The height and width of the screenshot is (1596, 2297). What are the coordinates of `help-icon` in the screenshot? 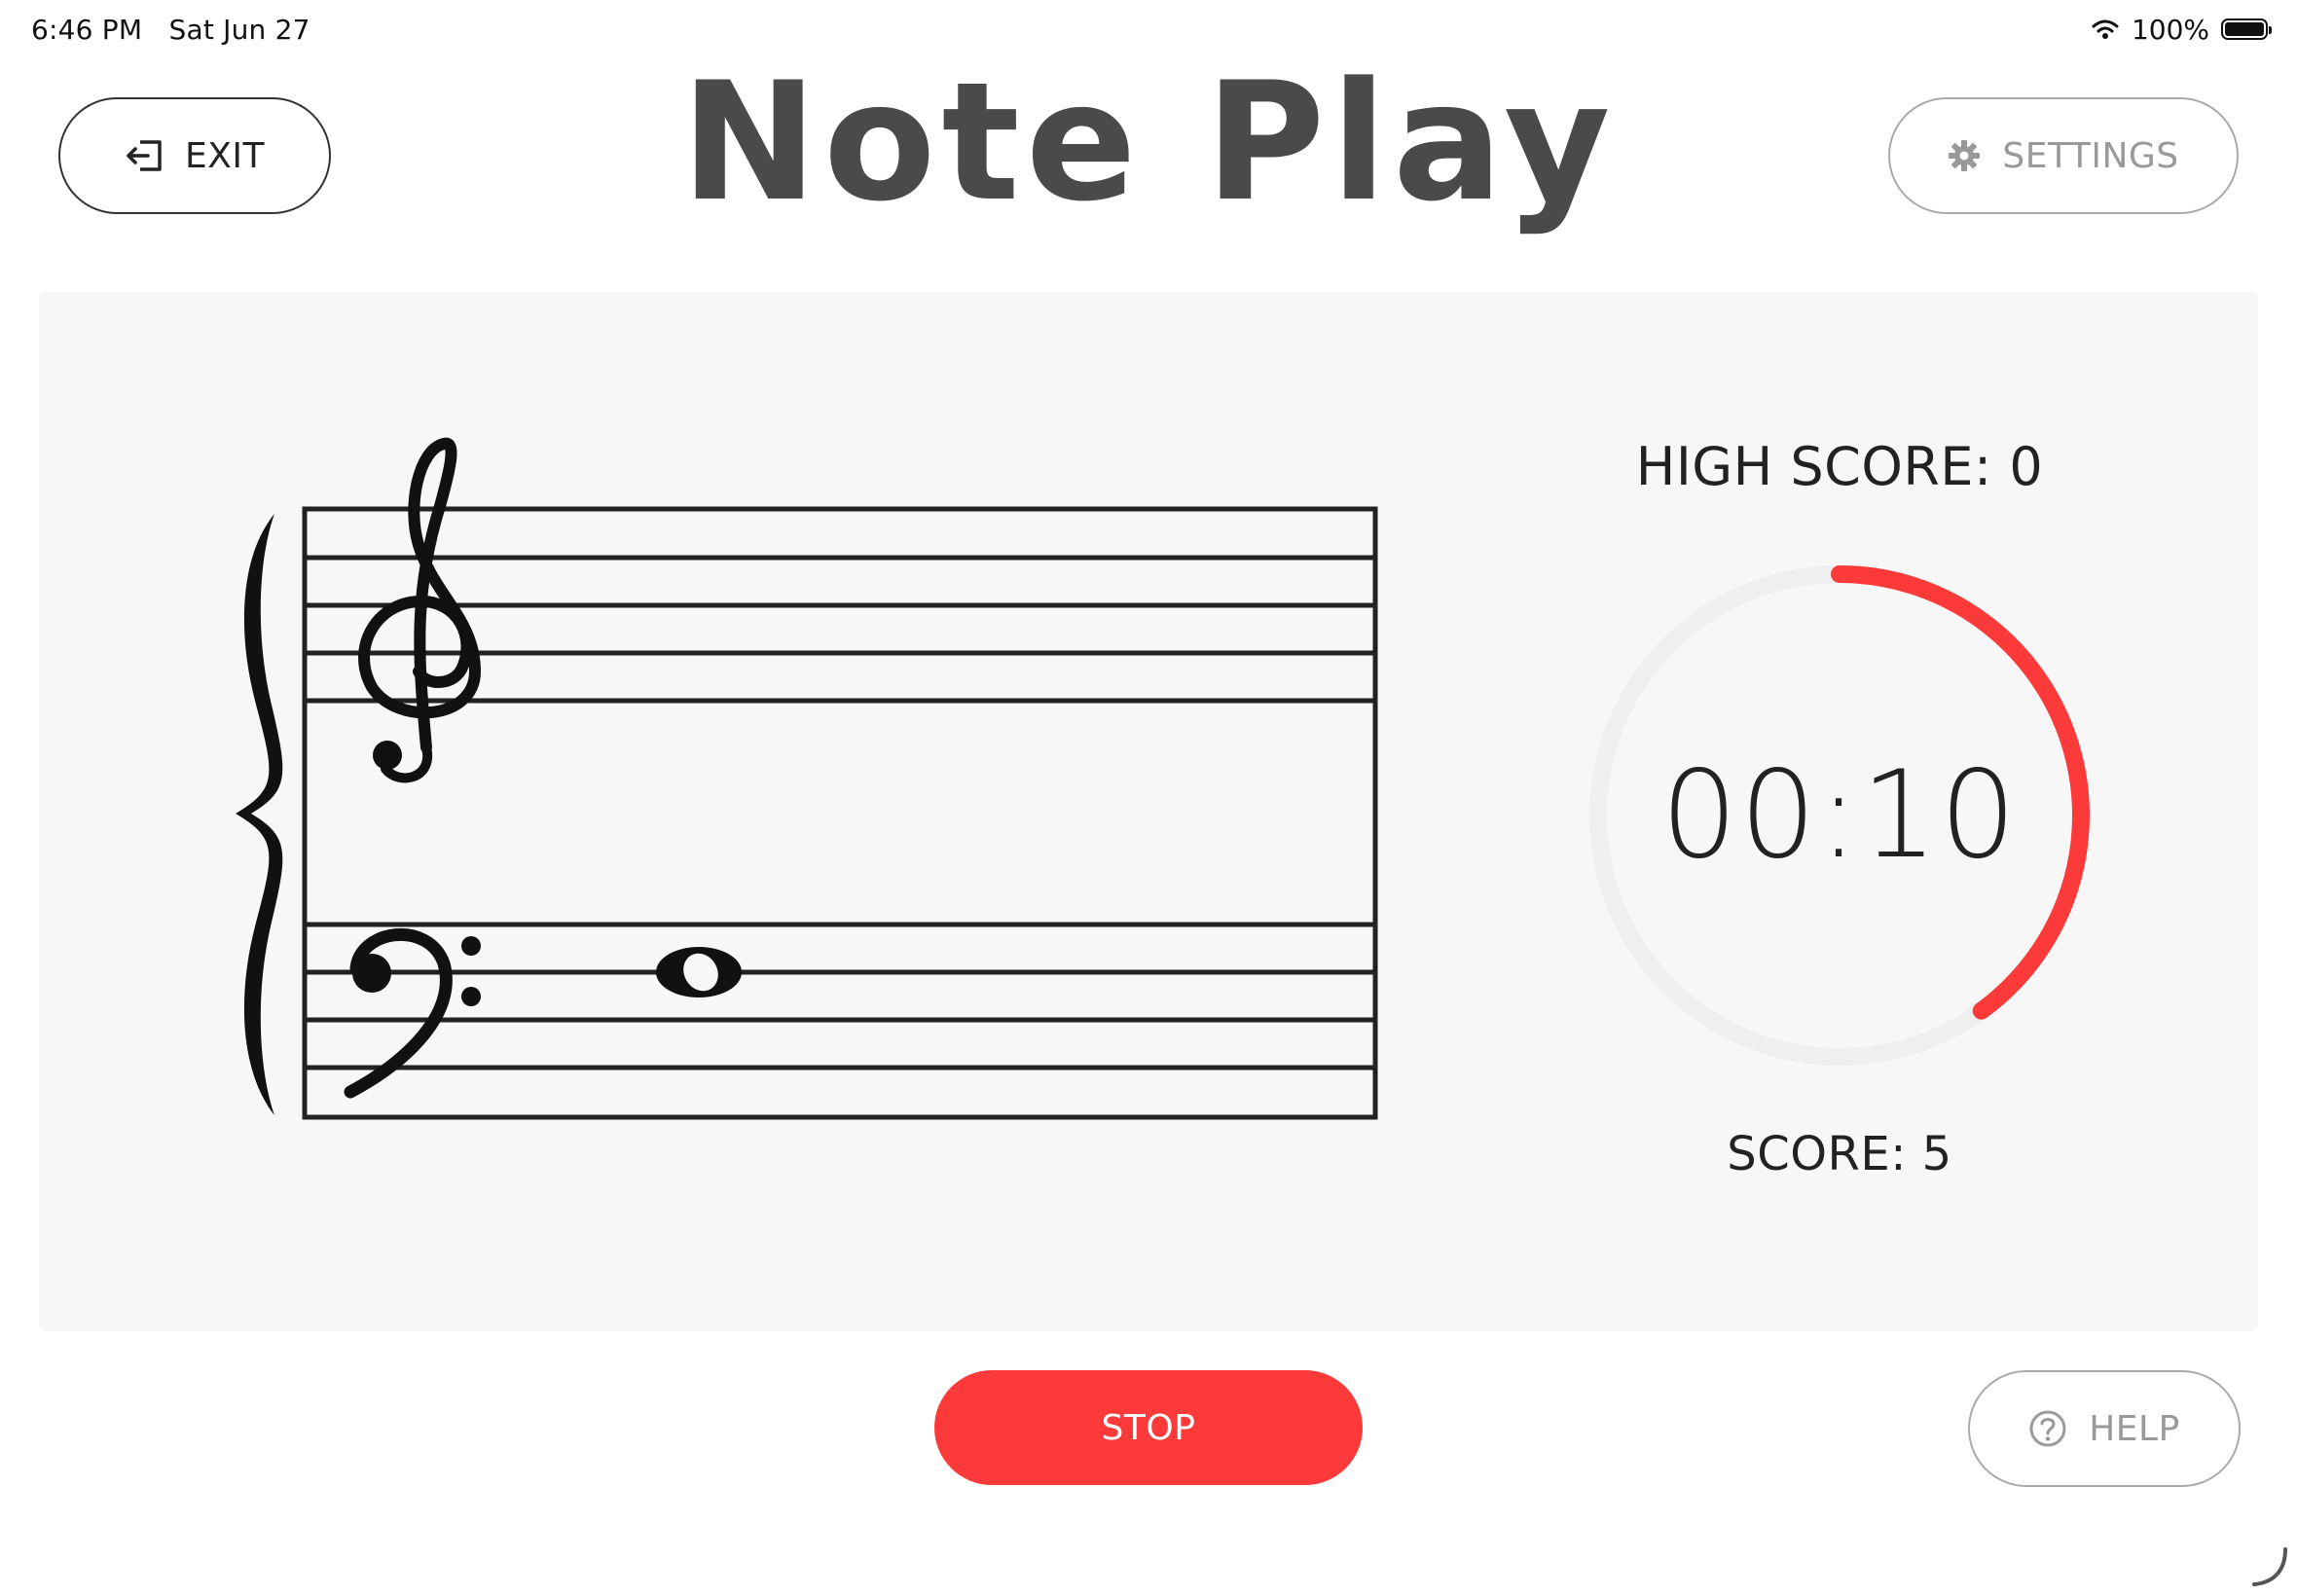 It's located at (2047, 1428).